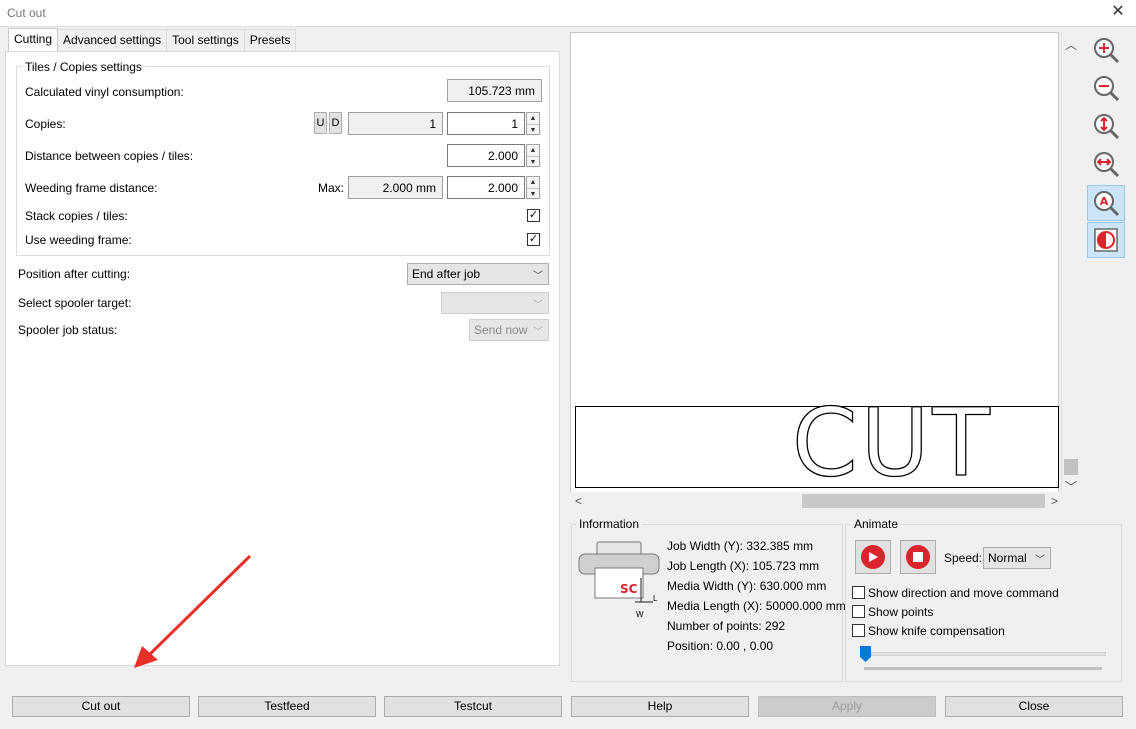 This screenshot has height=729, width=1136. What do you see at coordinates (193, 611) in the screenshot?
I see `annotation-arrow` at bounding box center [193, 611].